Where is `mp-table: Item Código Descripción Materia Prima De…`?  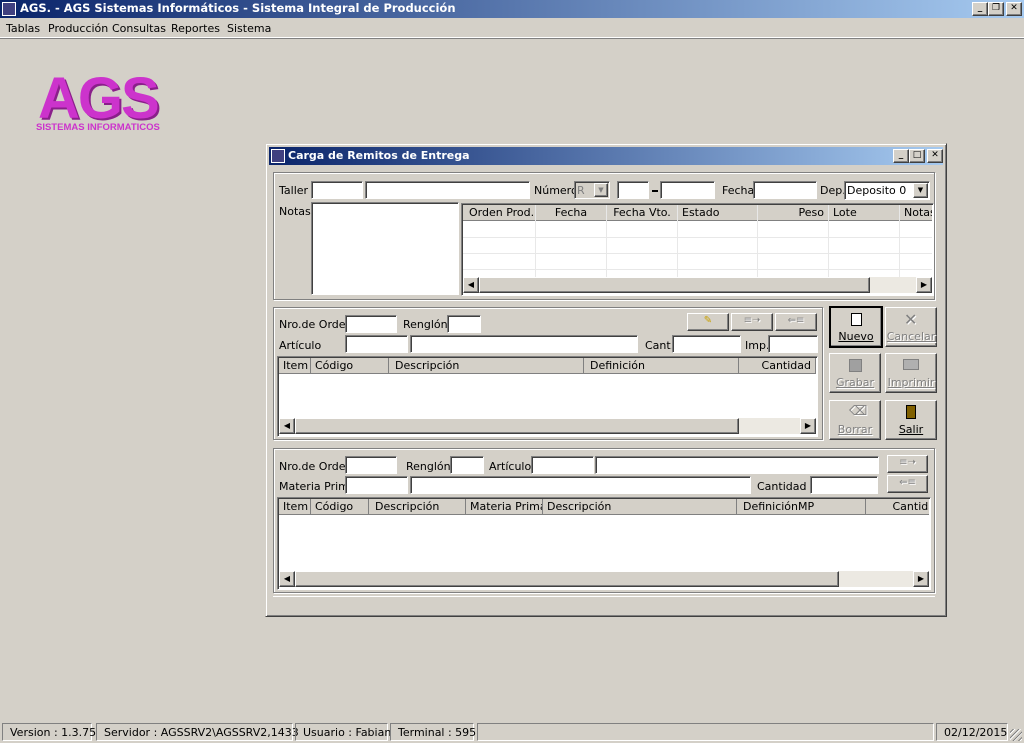 mp-table: Item Código Descripción Materia Prima De… is located at coordinates (604, 543).